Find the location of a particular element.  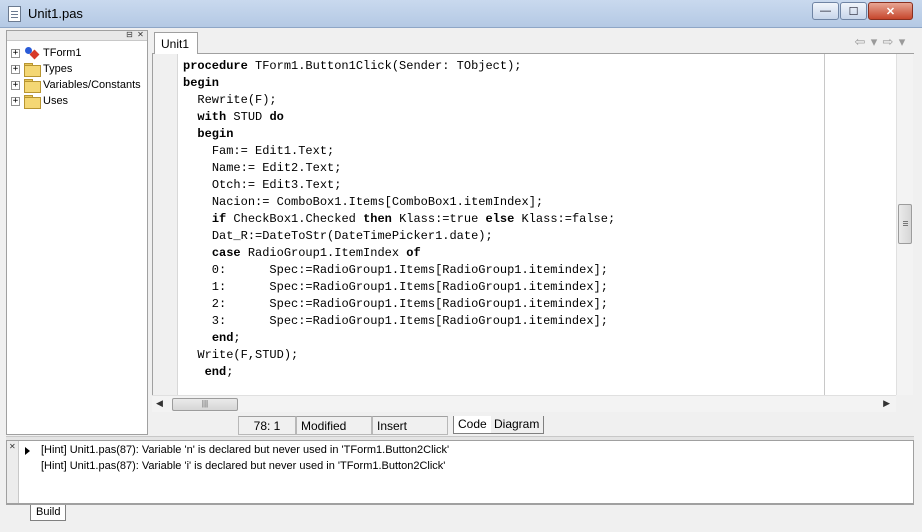

code-line: Rewrite(F); is located at coordinates (399, 100).